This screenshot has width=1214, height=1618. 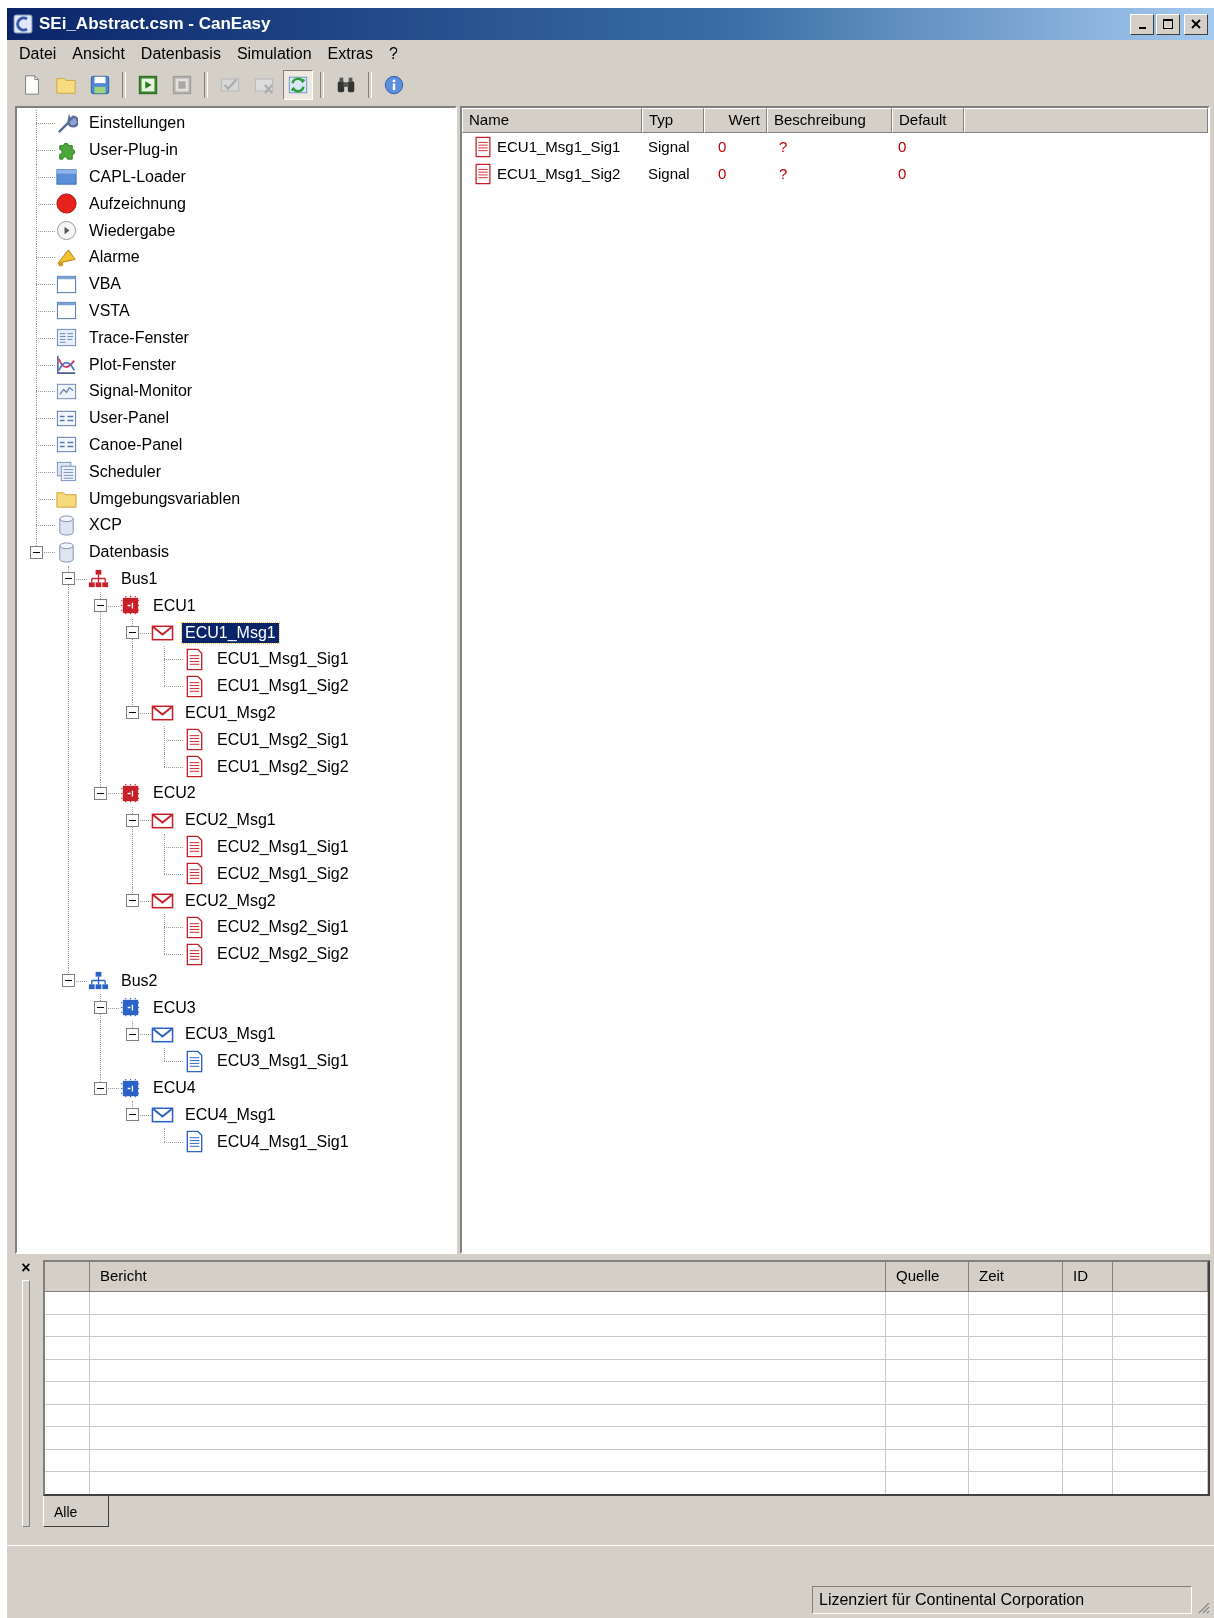 I want to click on close-button: ×, so click(x=26, y=1268).